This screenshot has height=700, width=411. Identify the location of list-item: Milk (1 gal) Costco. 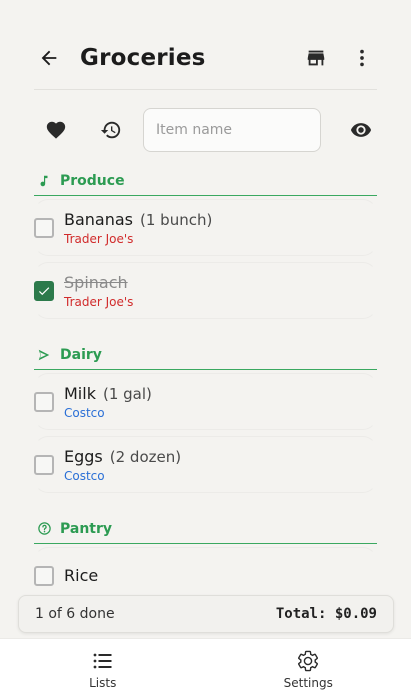
(205, 401).